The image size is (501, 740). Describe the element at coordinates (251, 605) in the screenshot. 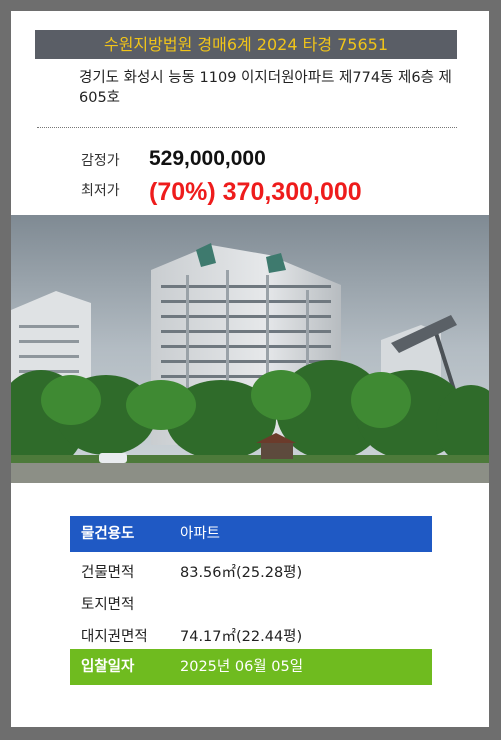

I see `land-area-row: 토지면적` at that location.